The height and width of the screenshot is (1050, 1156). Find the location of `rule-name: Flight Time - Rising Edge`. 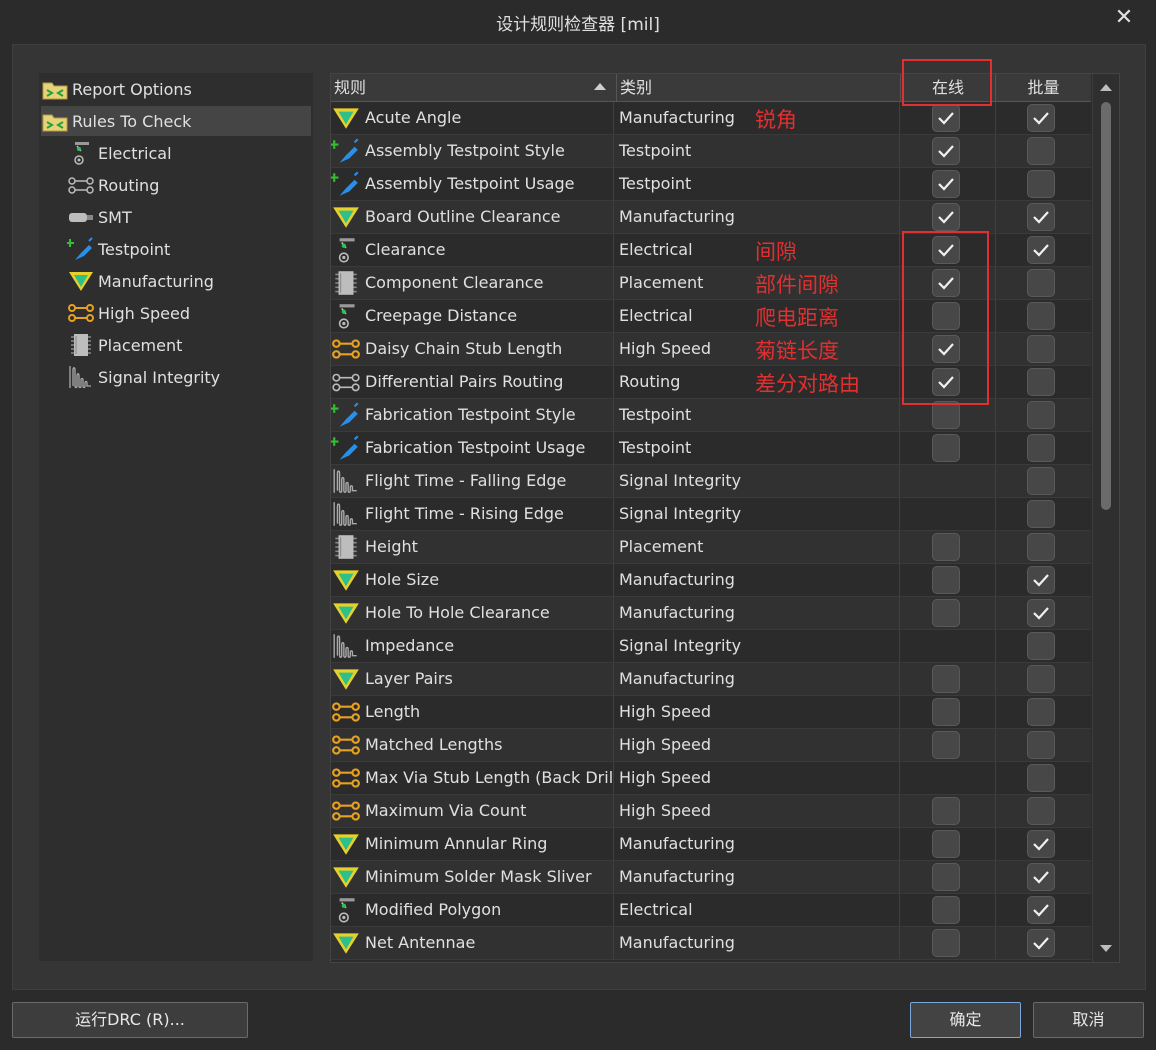

rule-name: Flight Time - Rising Edge is located at coordinates (464, 513).